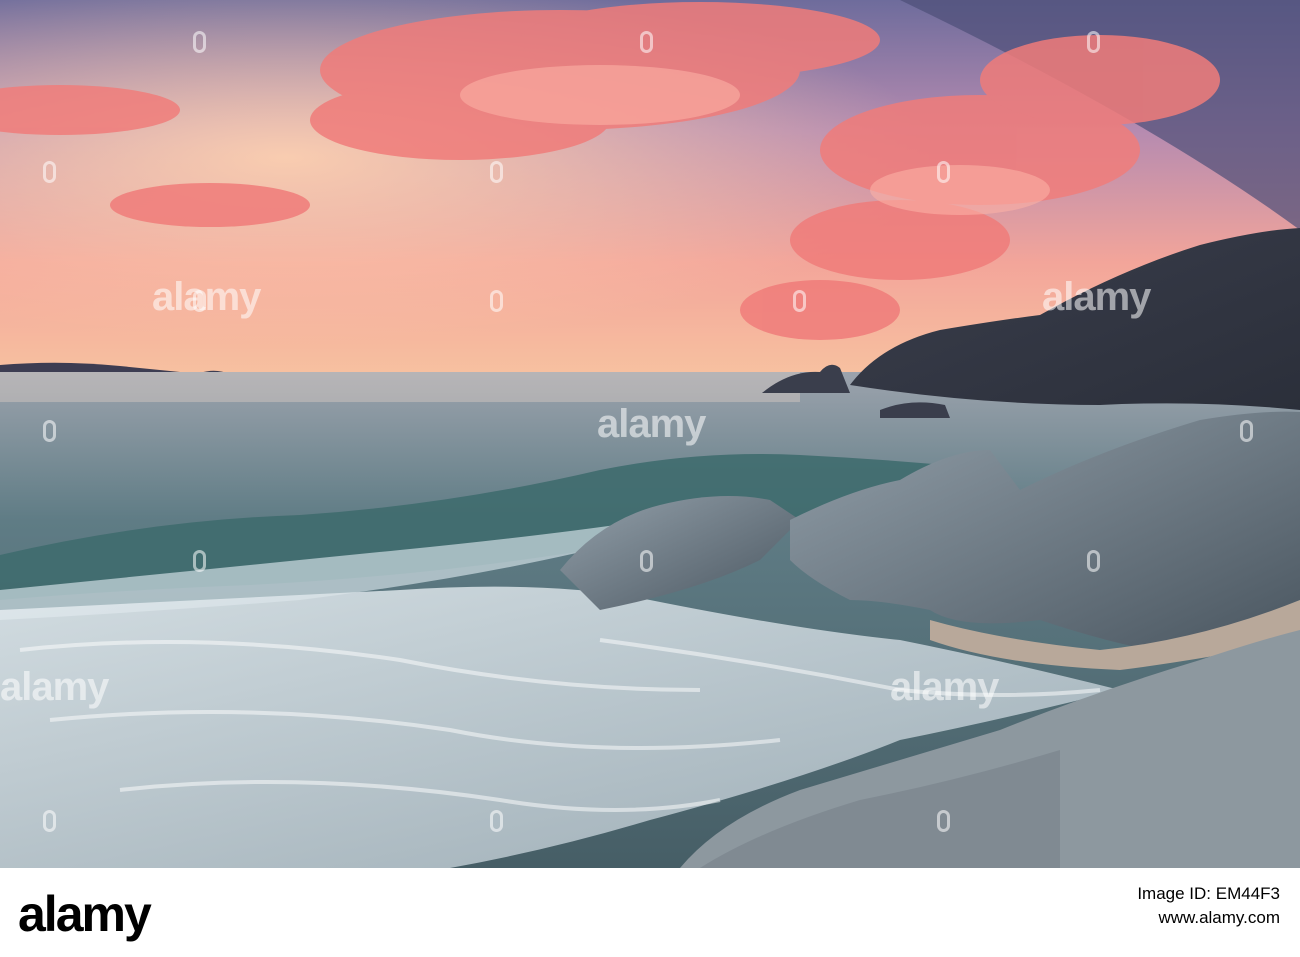 The height and width of the screenshot is (957, 1300). Describe the element at coordinates (85, 914) in the screenshot. I see `alamy-logo: alamy` at that location.